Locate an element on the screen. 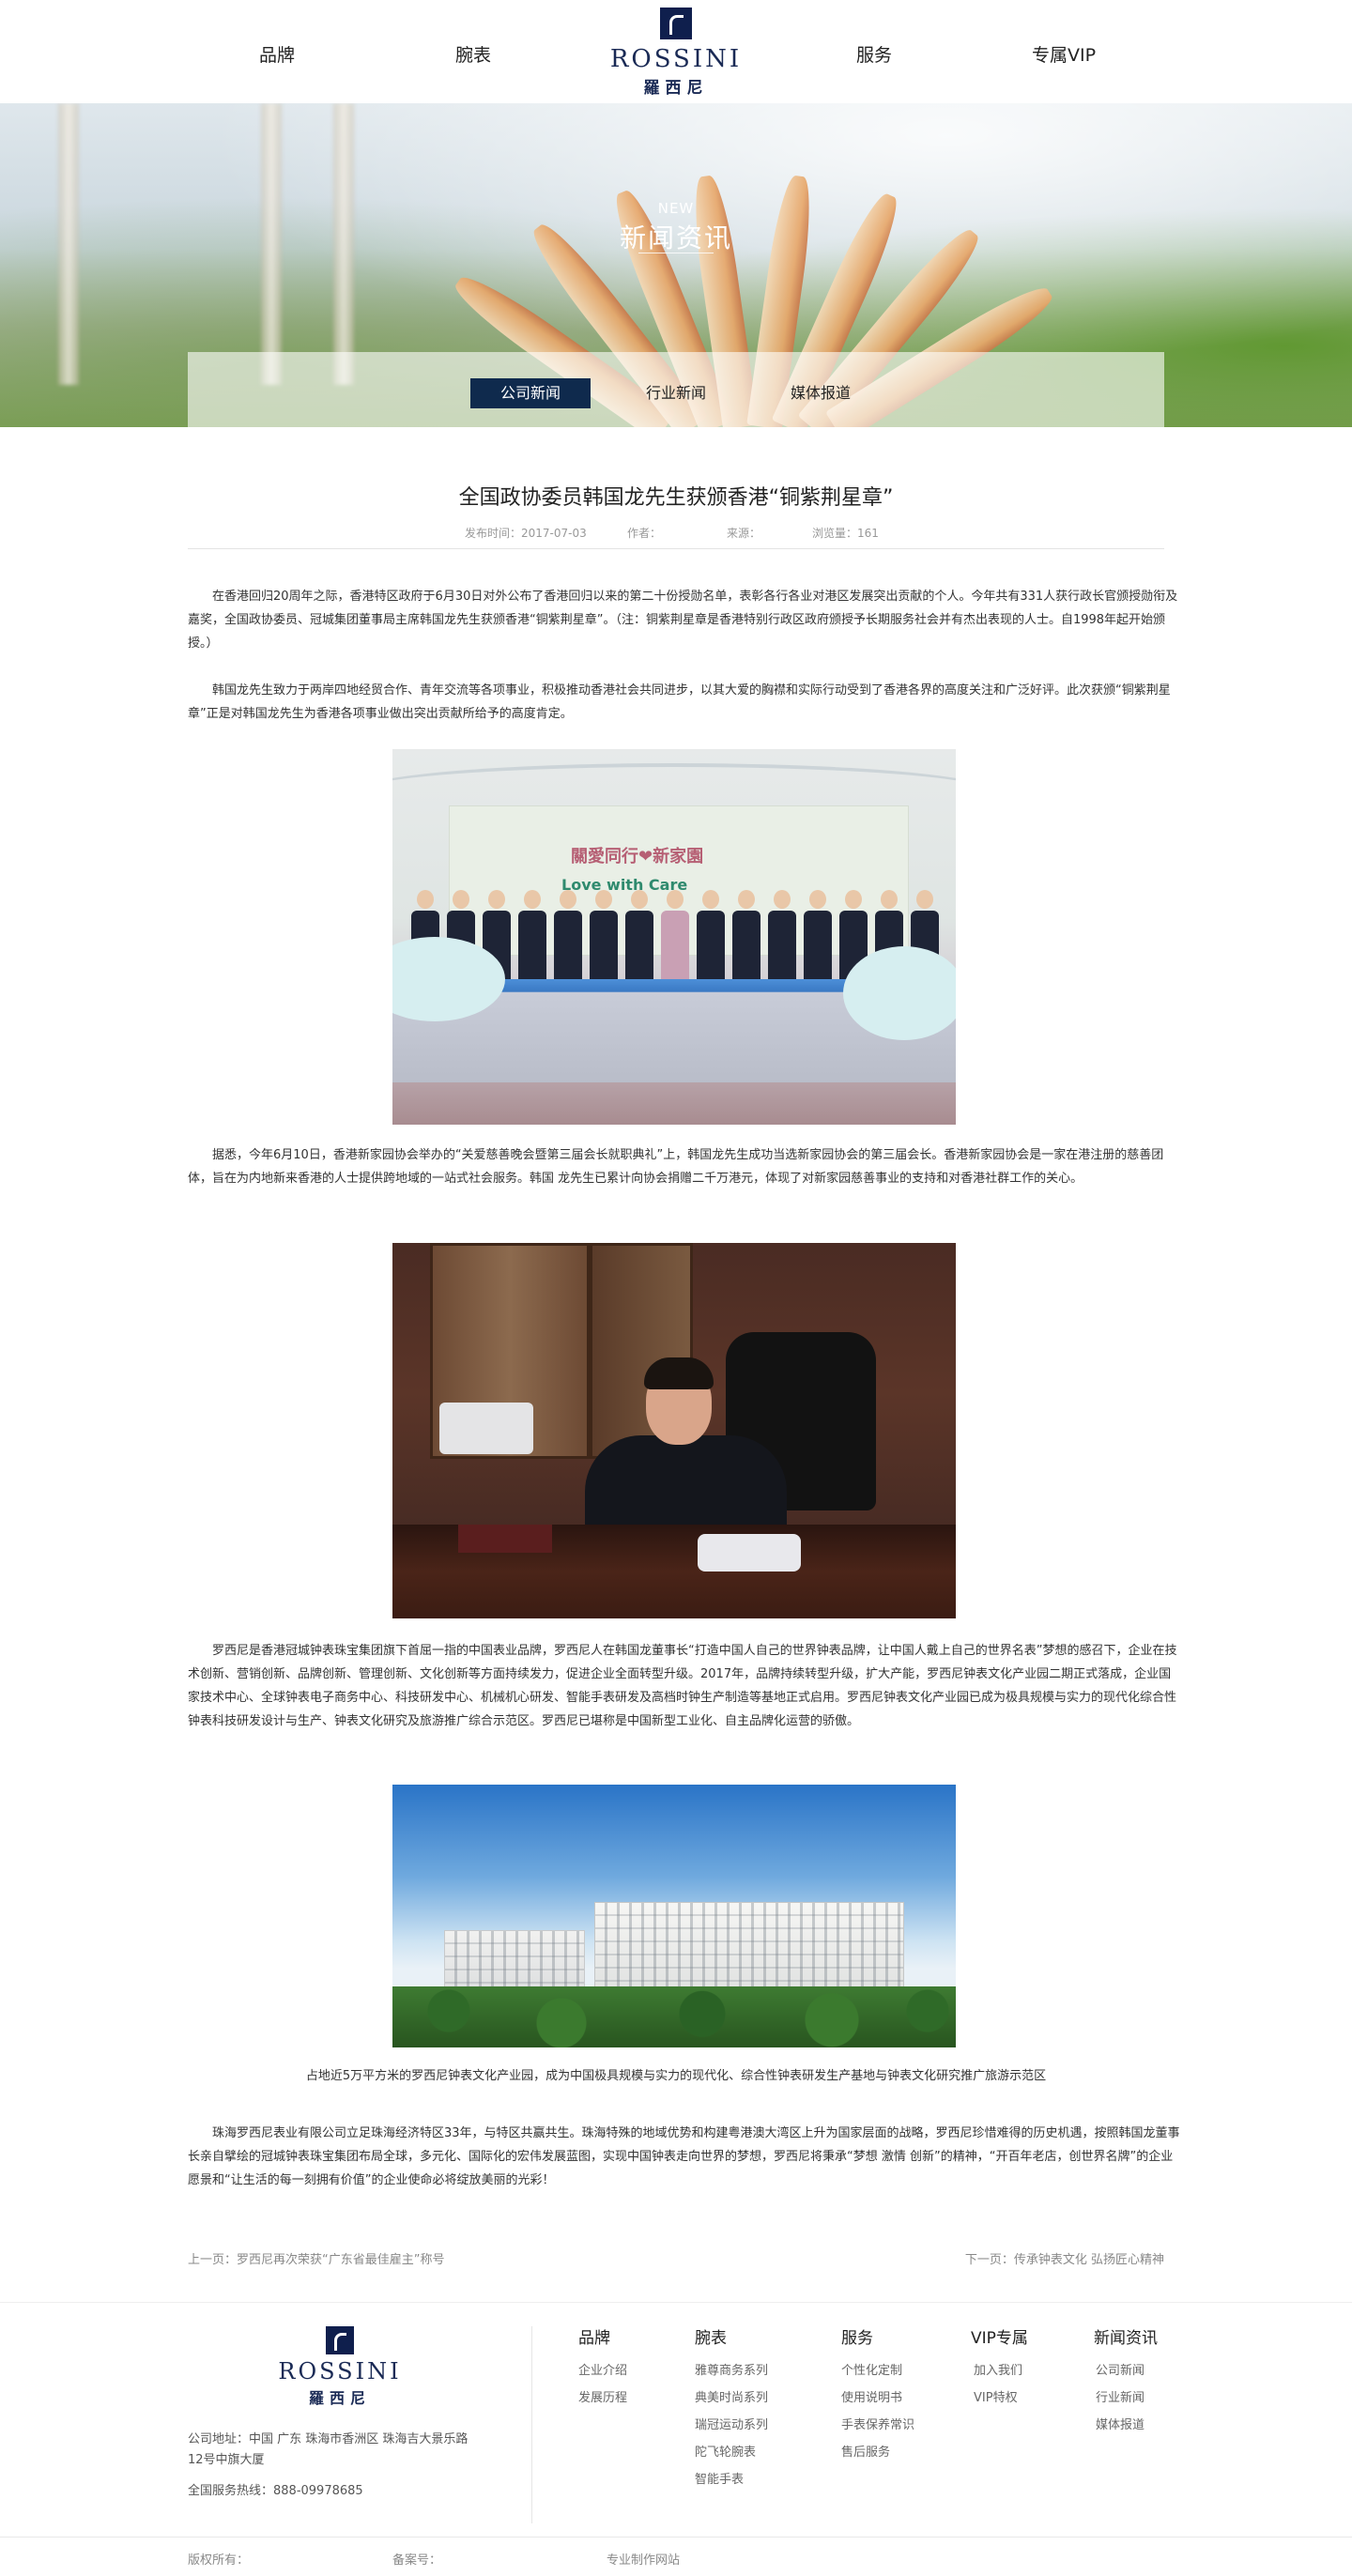  news-banner: NEW 新闻资讯 公司新闻 行业新闻 媒体报道 is located at coordinates (676, 265).